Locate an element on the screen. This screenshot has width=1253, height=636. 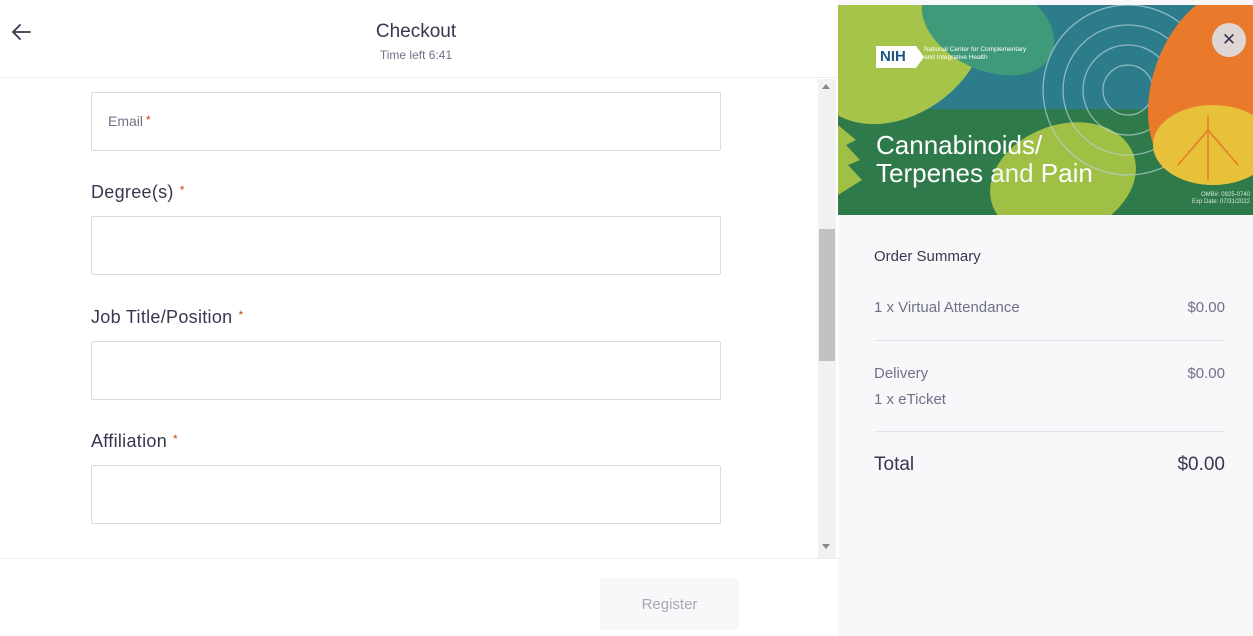
total-label: Total is located at coordinates (894, 464).